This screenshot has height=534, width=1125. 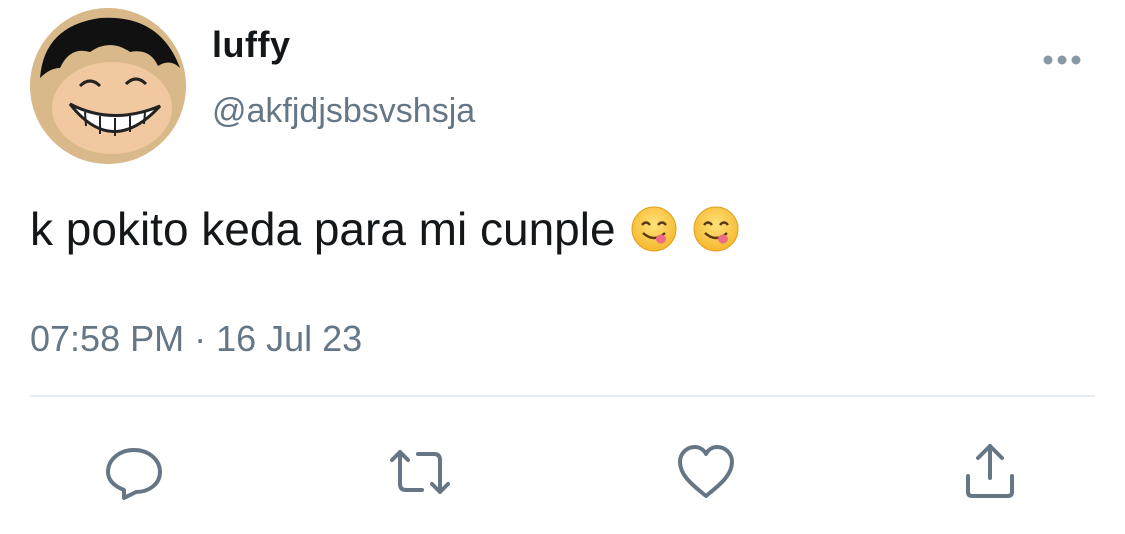 I want to click on divider, so click(x=562, y=396).